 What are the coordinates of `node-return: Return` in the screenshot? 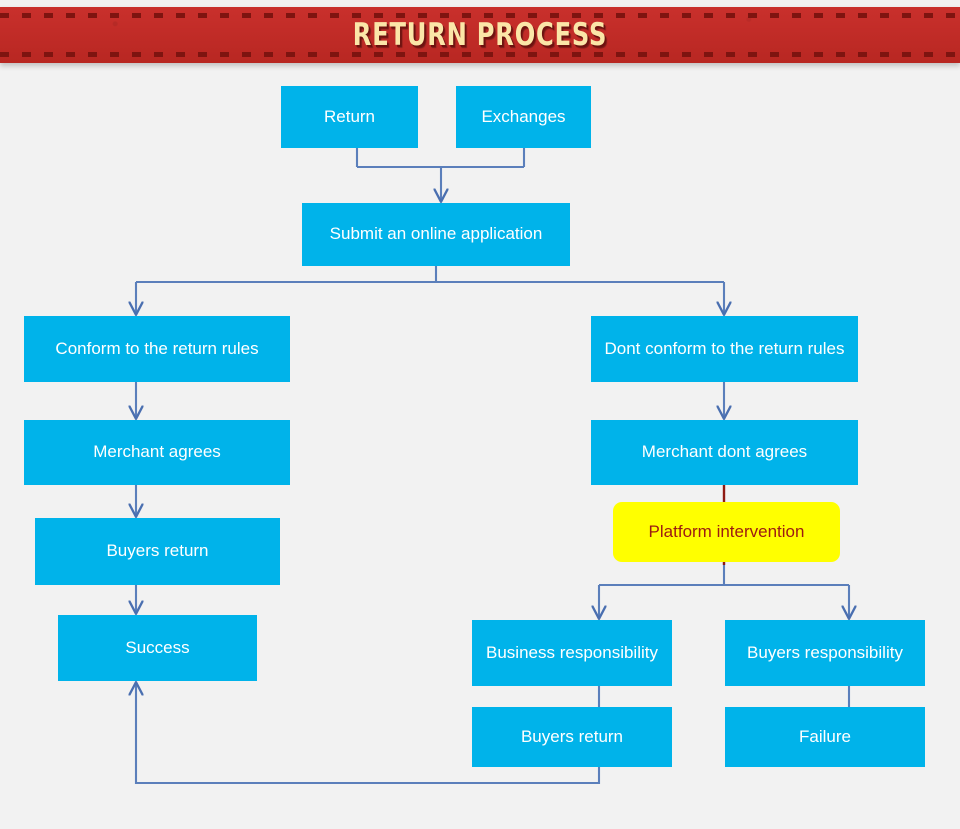 It's located at (349, 117).